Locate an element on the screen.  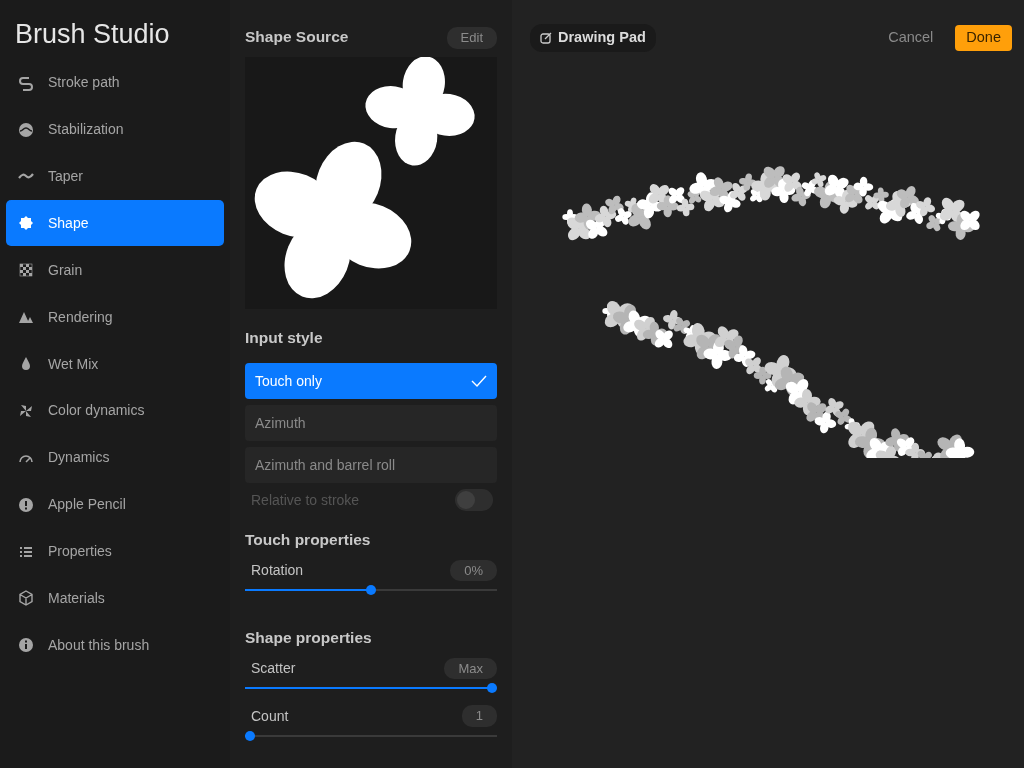
value-readout: 1 is located at coordinates (479, 716).